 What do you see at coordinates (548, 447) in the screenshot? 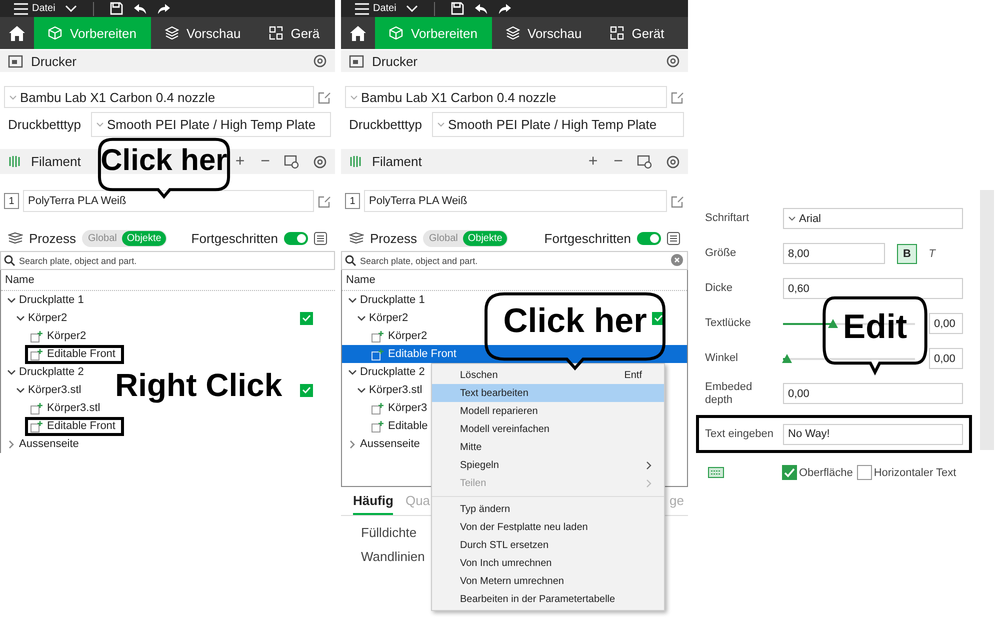
I see `menu-item: Mitte` at bounding box center [548, 447].